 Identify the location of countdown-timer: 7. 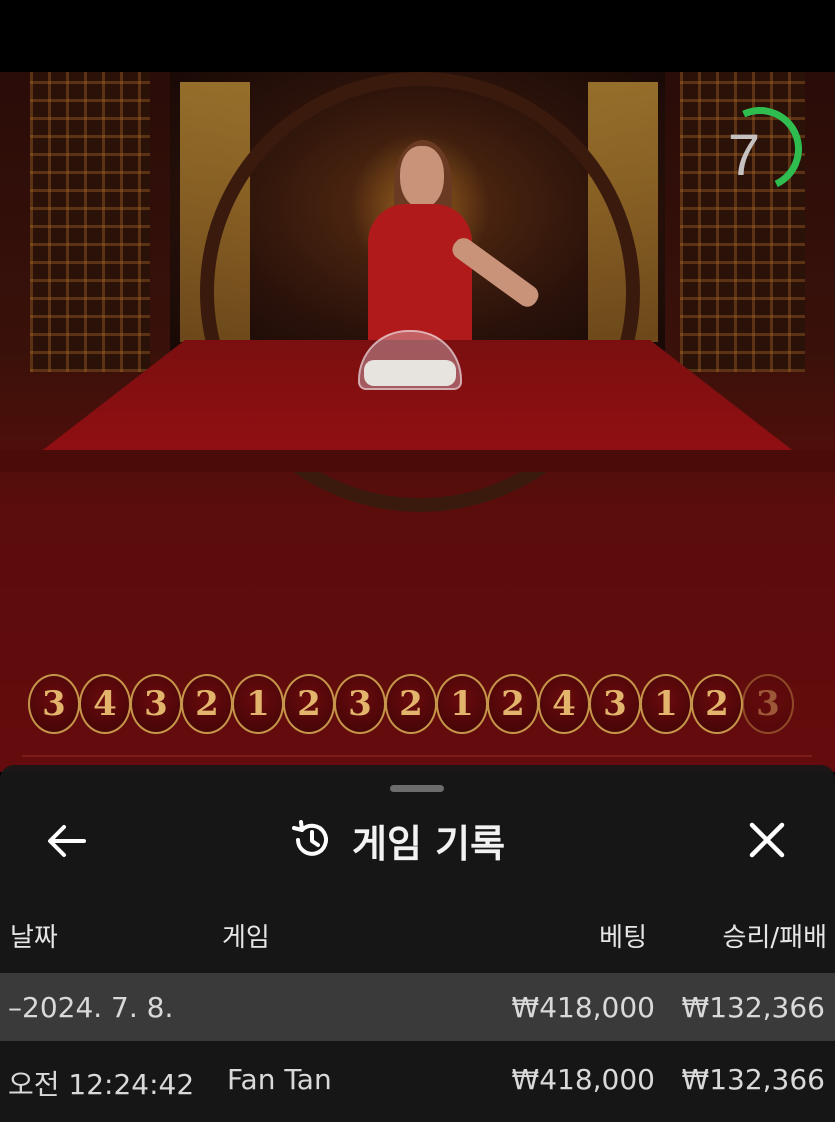
(744, 155).